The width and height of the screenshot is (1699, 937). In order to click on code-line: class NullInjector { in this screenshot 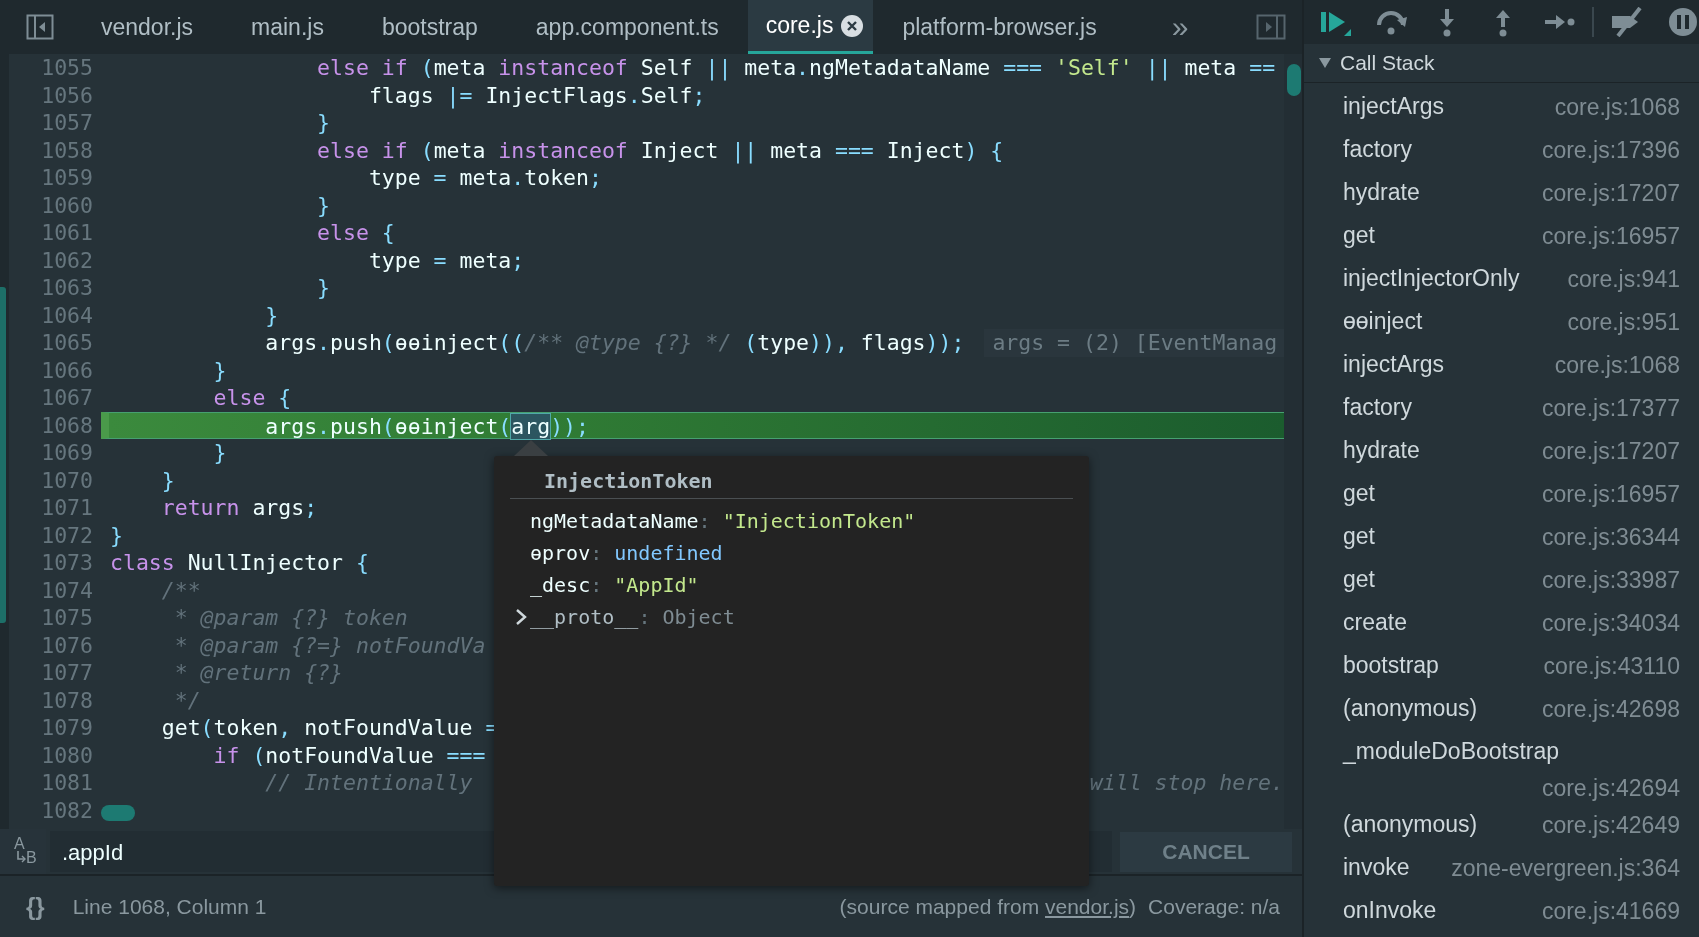, I will do `click(239, 563)`.